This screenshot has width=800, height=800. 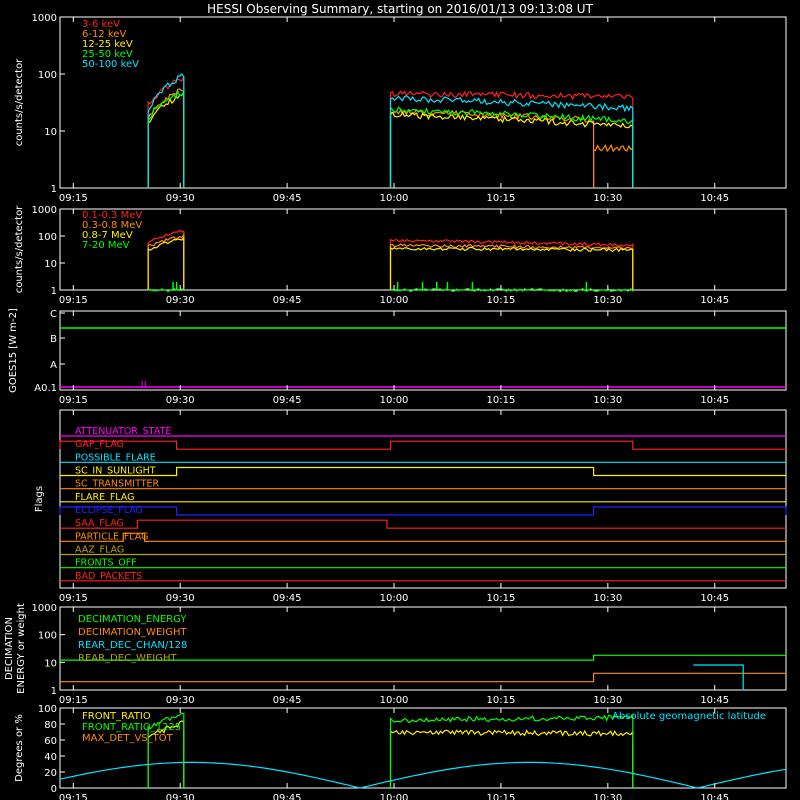 I want to click on decimation-time-label: 10:45, so click(x=714, y=700).